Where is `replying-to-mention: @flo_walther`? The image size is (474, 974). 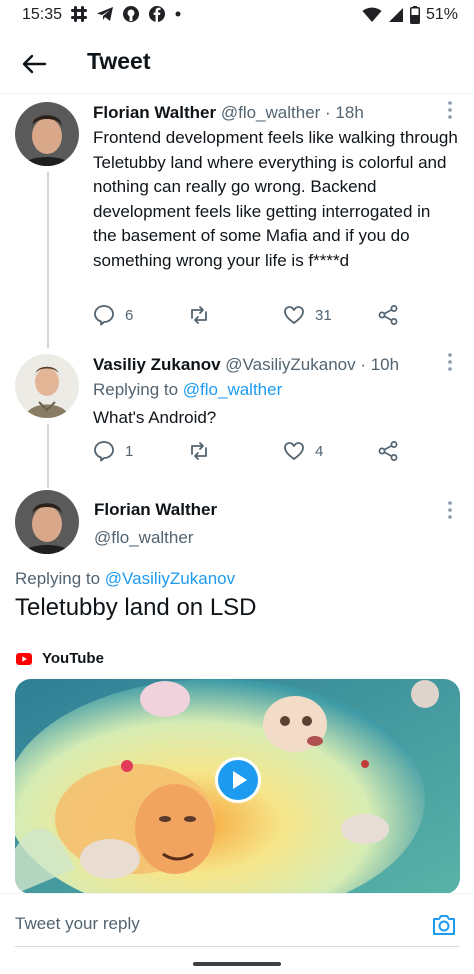 replying-to-mention: @flo_walther is located at coordinates (232, 389).